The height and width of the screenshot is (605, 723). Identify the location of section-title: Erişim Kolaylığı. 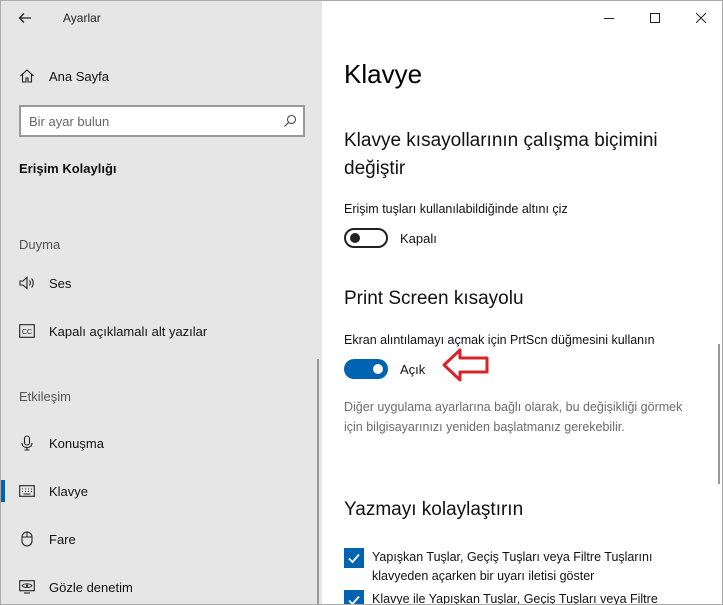
(68, 168).